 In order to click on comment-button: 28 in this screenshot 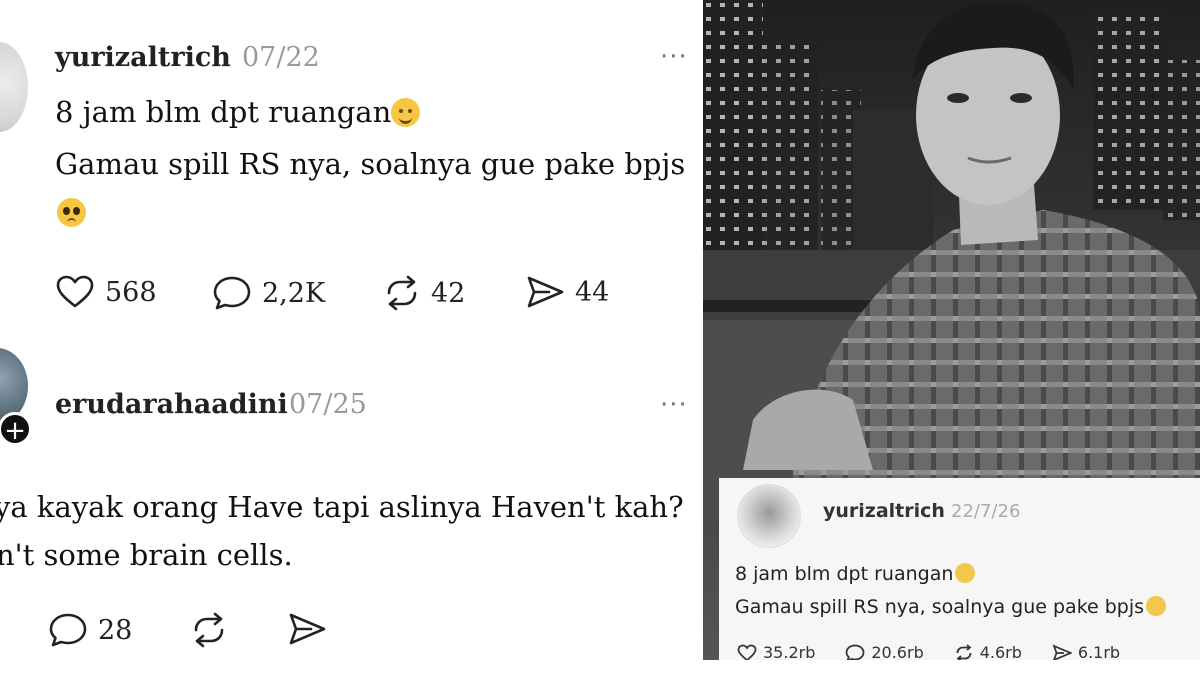, I will do `click(90, 630)`.